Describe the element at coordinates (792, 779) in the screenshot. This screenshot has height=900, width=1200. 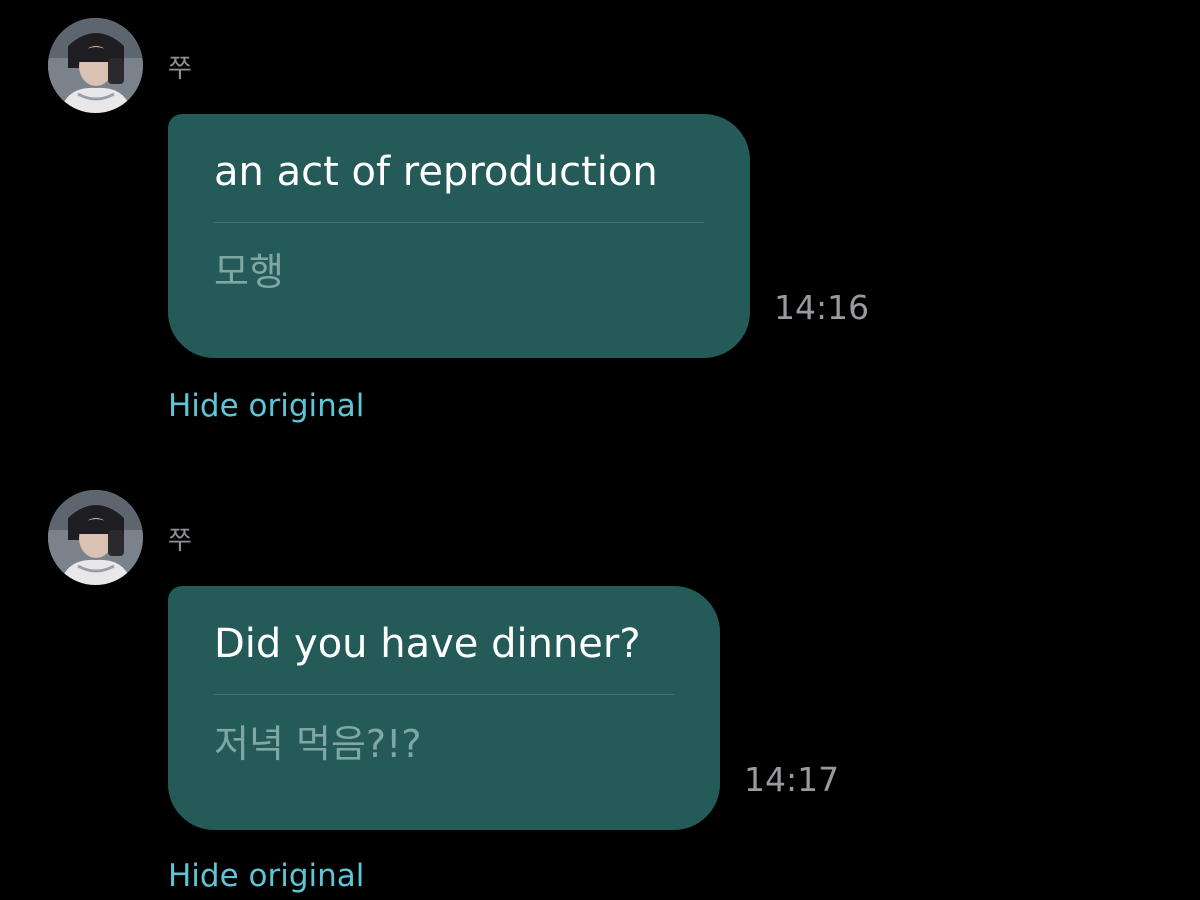
I see `timestamp: 14:17` at that location.